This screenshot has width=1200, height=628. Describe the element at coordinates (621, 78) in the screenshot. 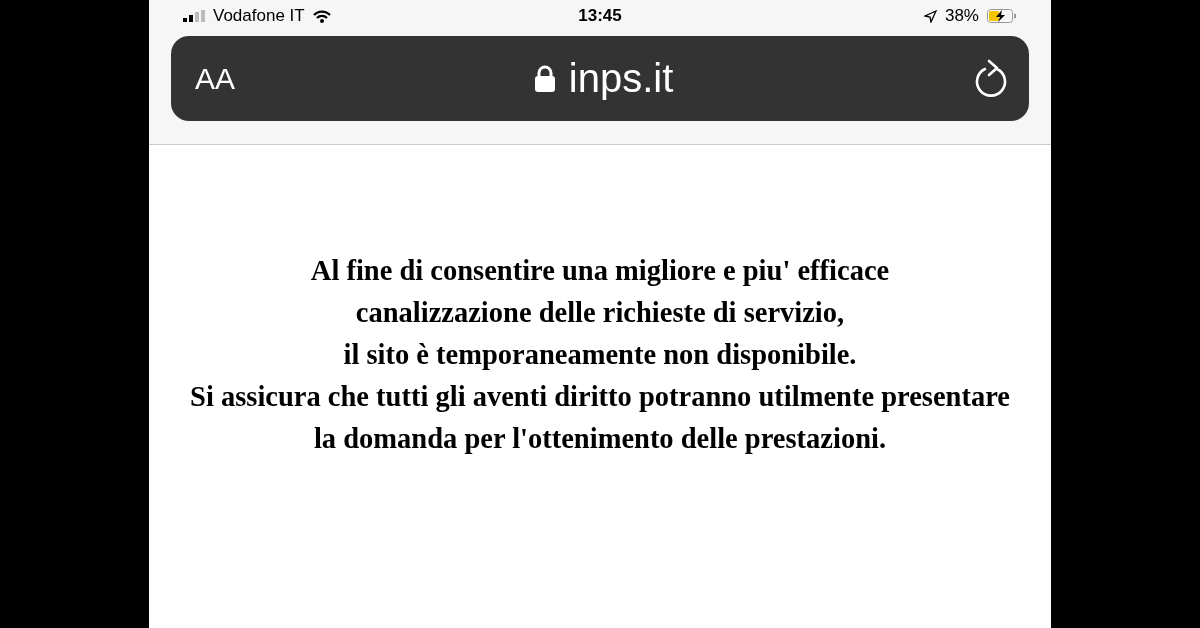

I see `url-text: inps.it` at that location.